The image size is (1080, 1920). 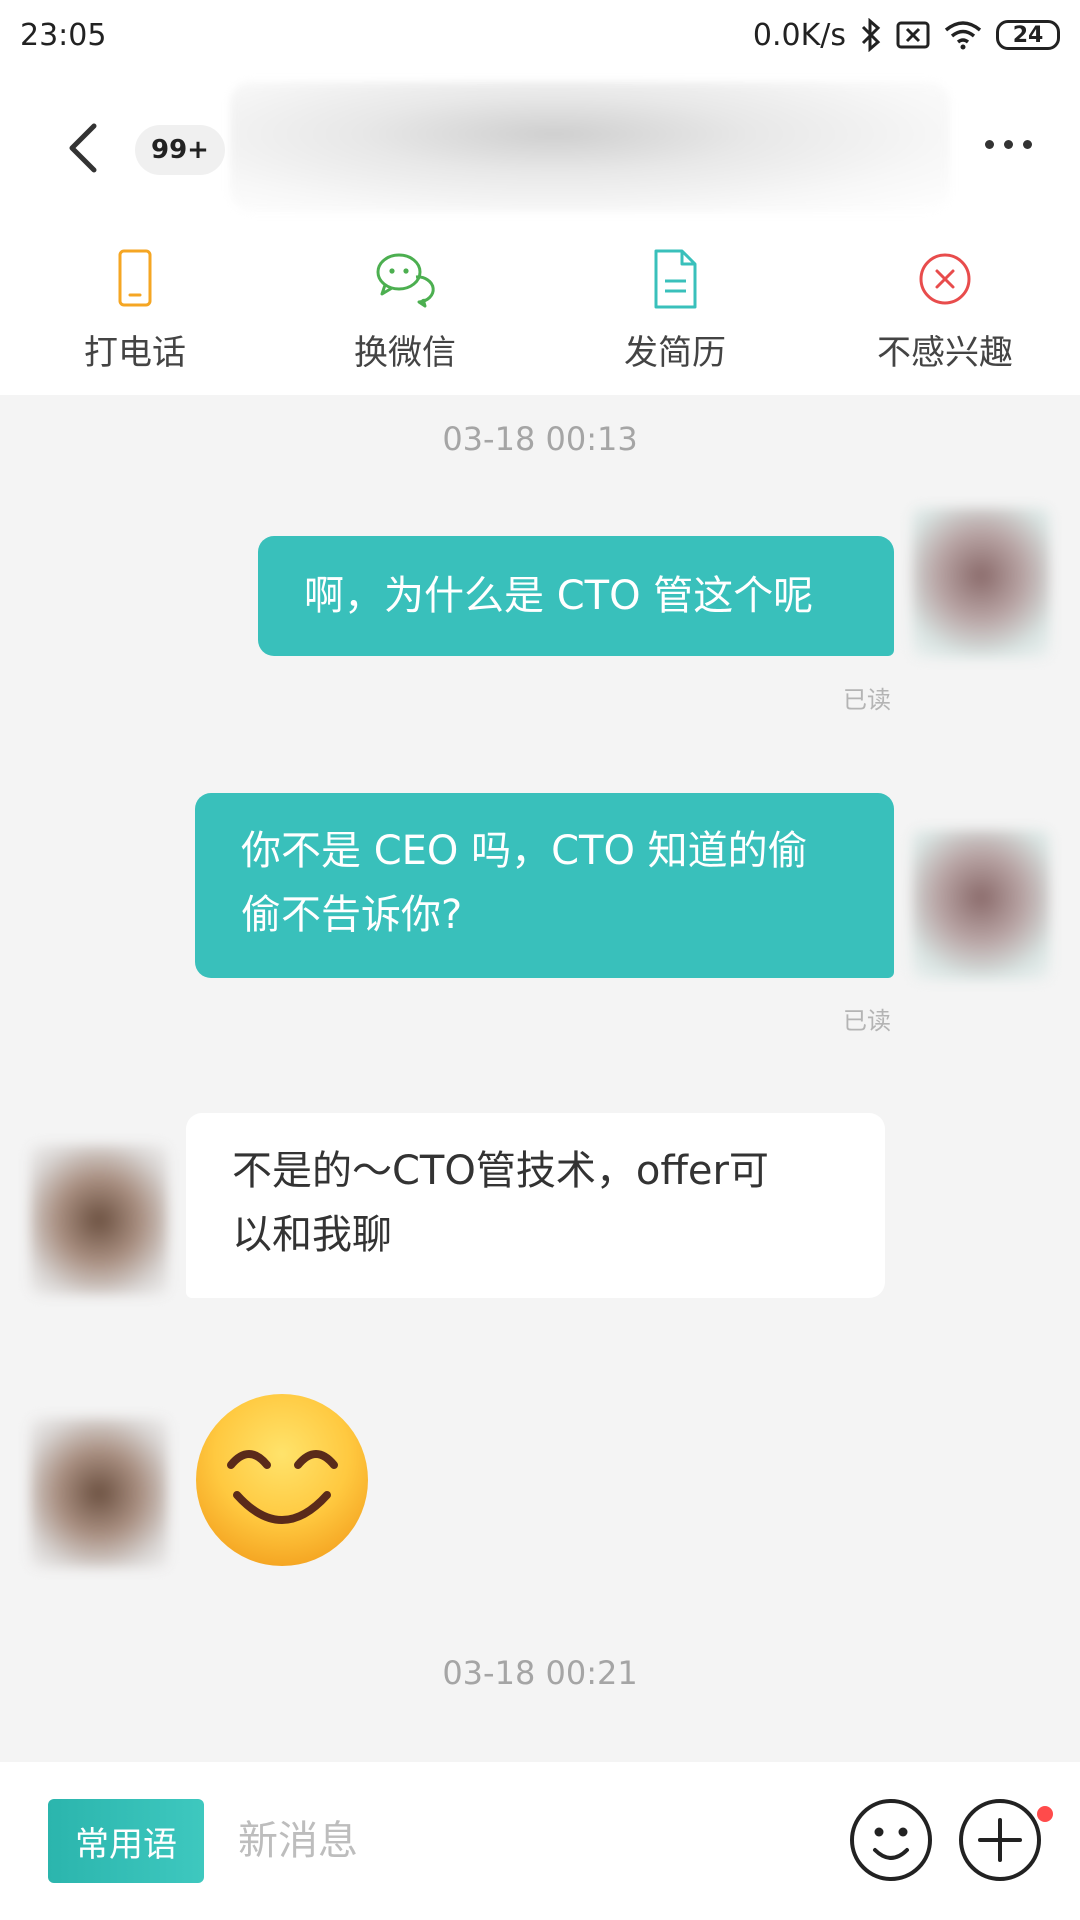 I want to click on outgoing-message-bubble: 啊，为什么是 CTO 管这个呢, so click(x=576, y=596).